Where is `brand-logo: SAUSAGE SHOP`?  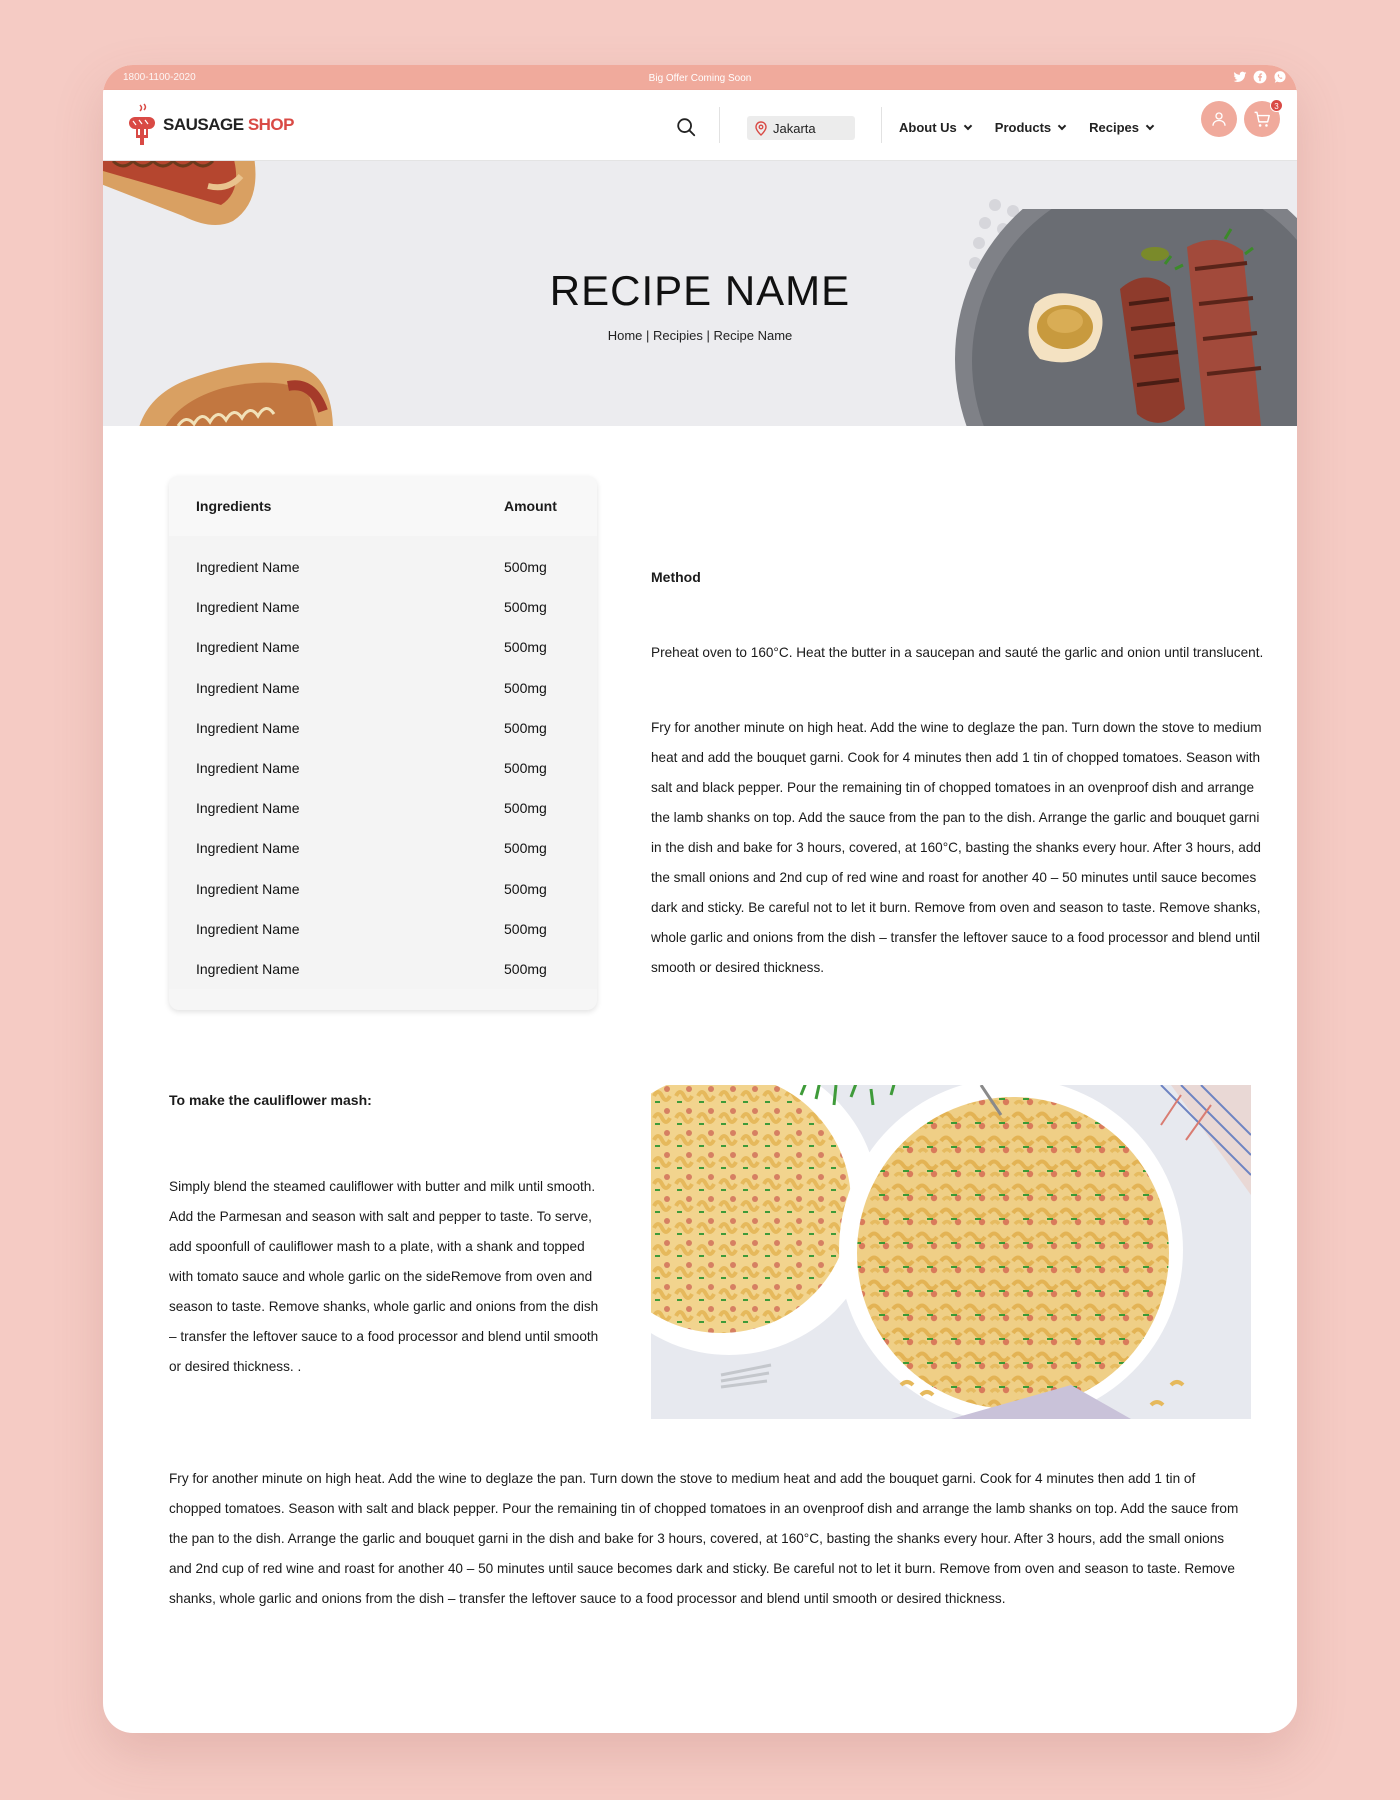 brand-logo: SAUSAGE SHOP is located at coordinates (210, 125).